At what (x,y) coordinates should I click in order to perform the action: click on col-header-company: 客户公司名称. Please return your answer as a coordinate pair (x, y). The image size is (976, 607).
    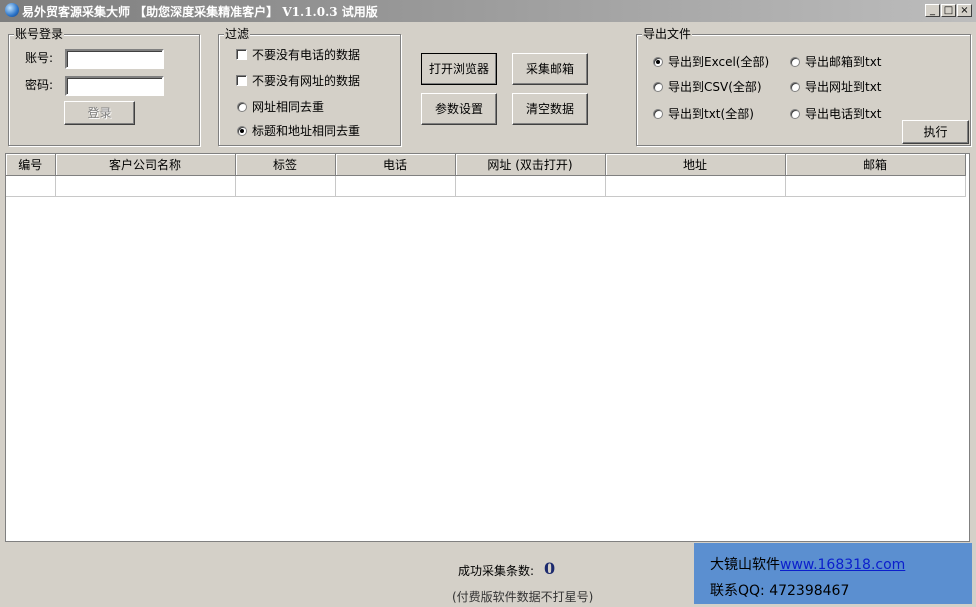
    Looking at the image, I should click on (145, 165).